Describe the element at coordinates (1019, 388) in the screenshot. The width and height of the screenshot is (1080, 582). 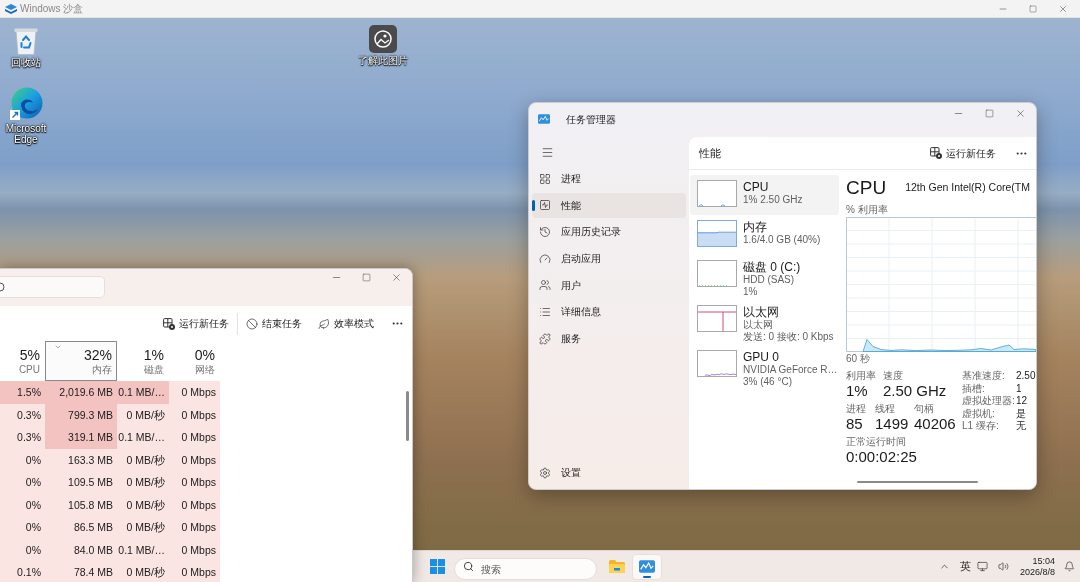
I see `spec-value: 1` at that location.